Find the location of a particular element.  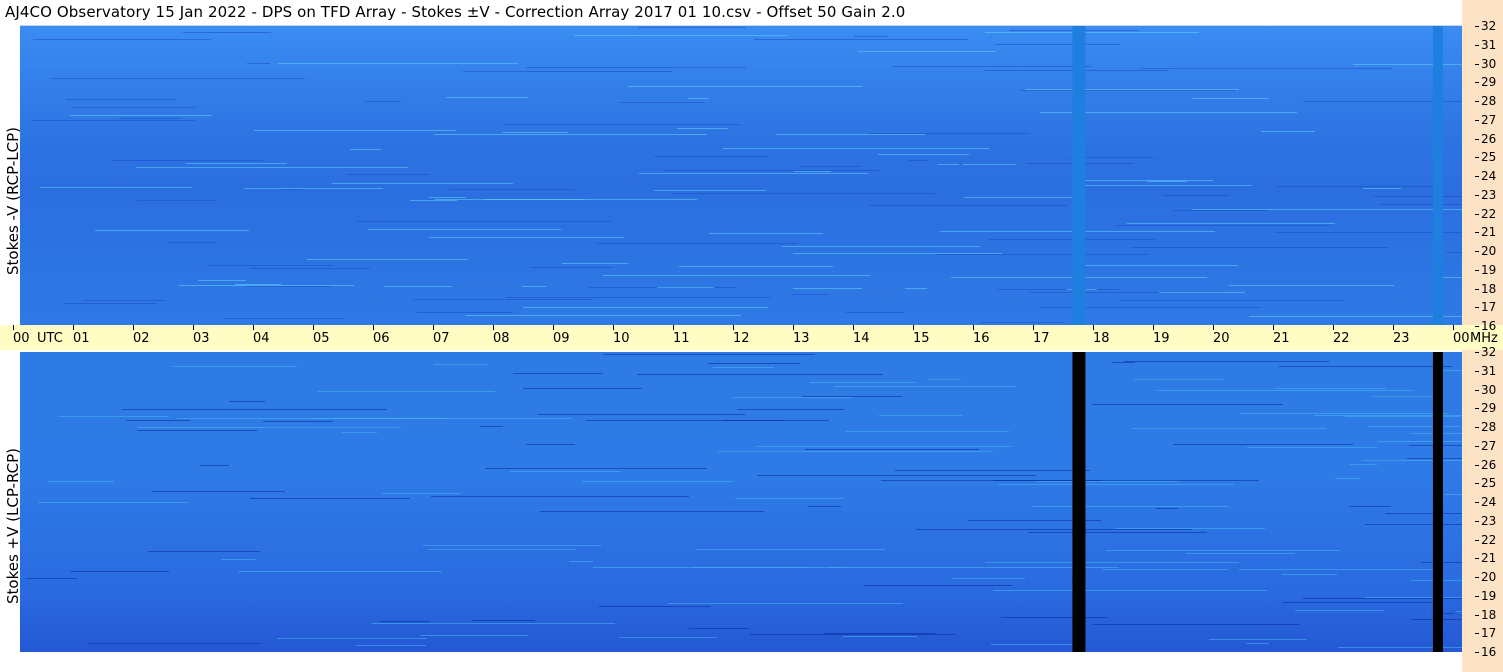

y-axis-label-top: Stokes -V (RCP-LCP) is located at coordinates (13, 201).